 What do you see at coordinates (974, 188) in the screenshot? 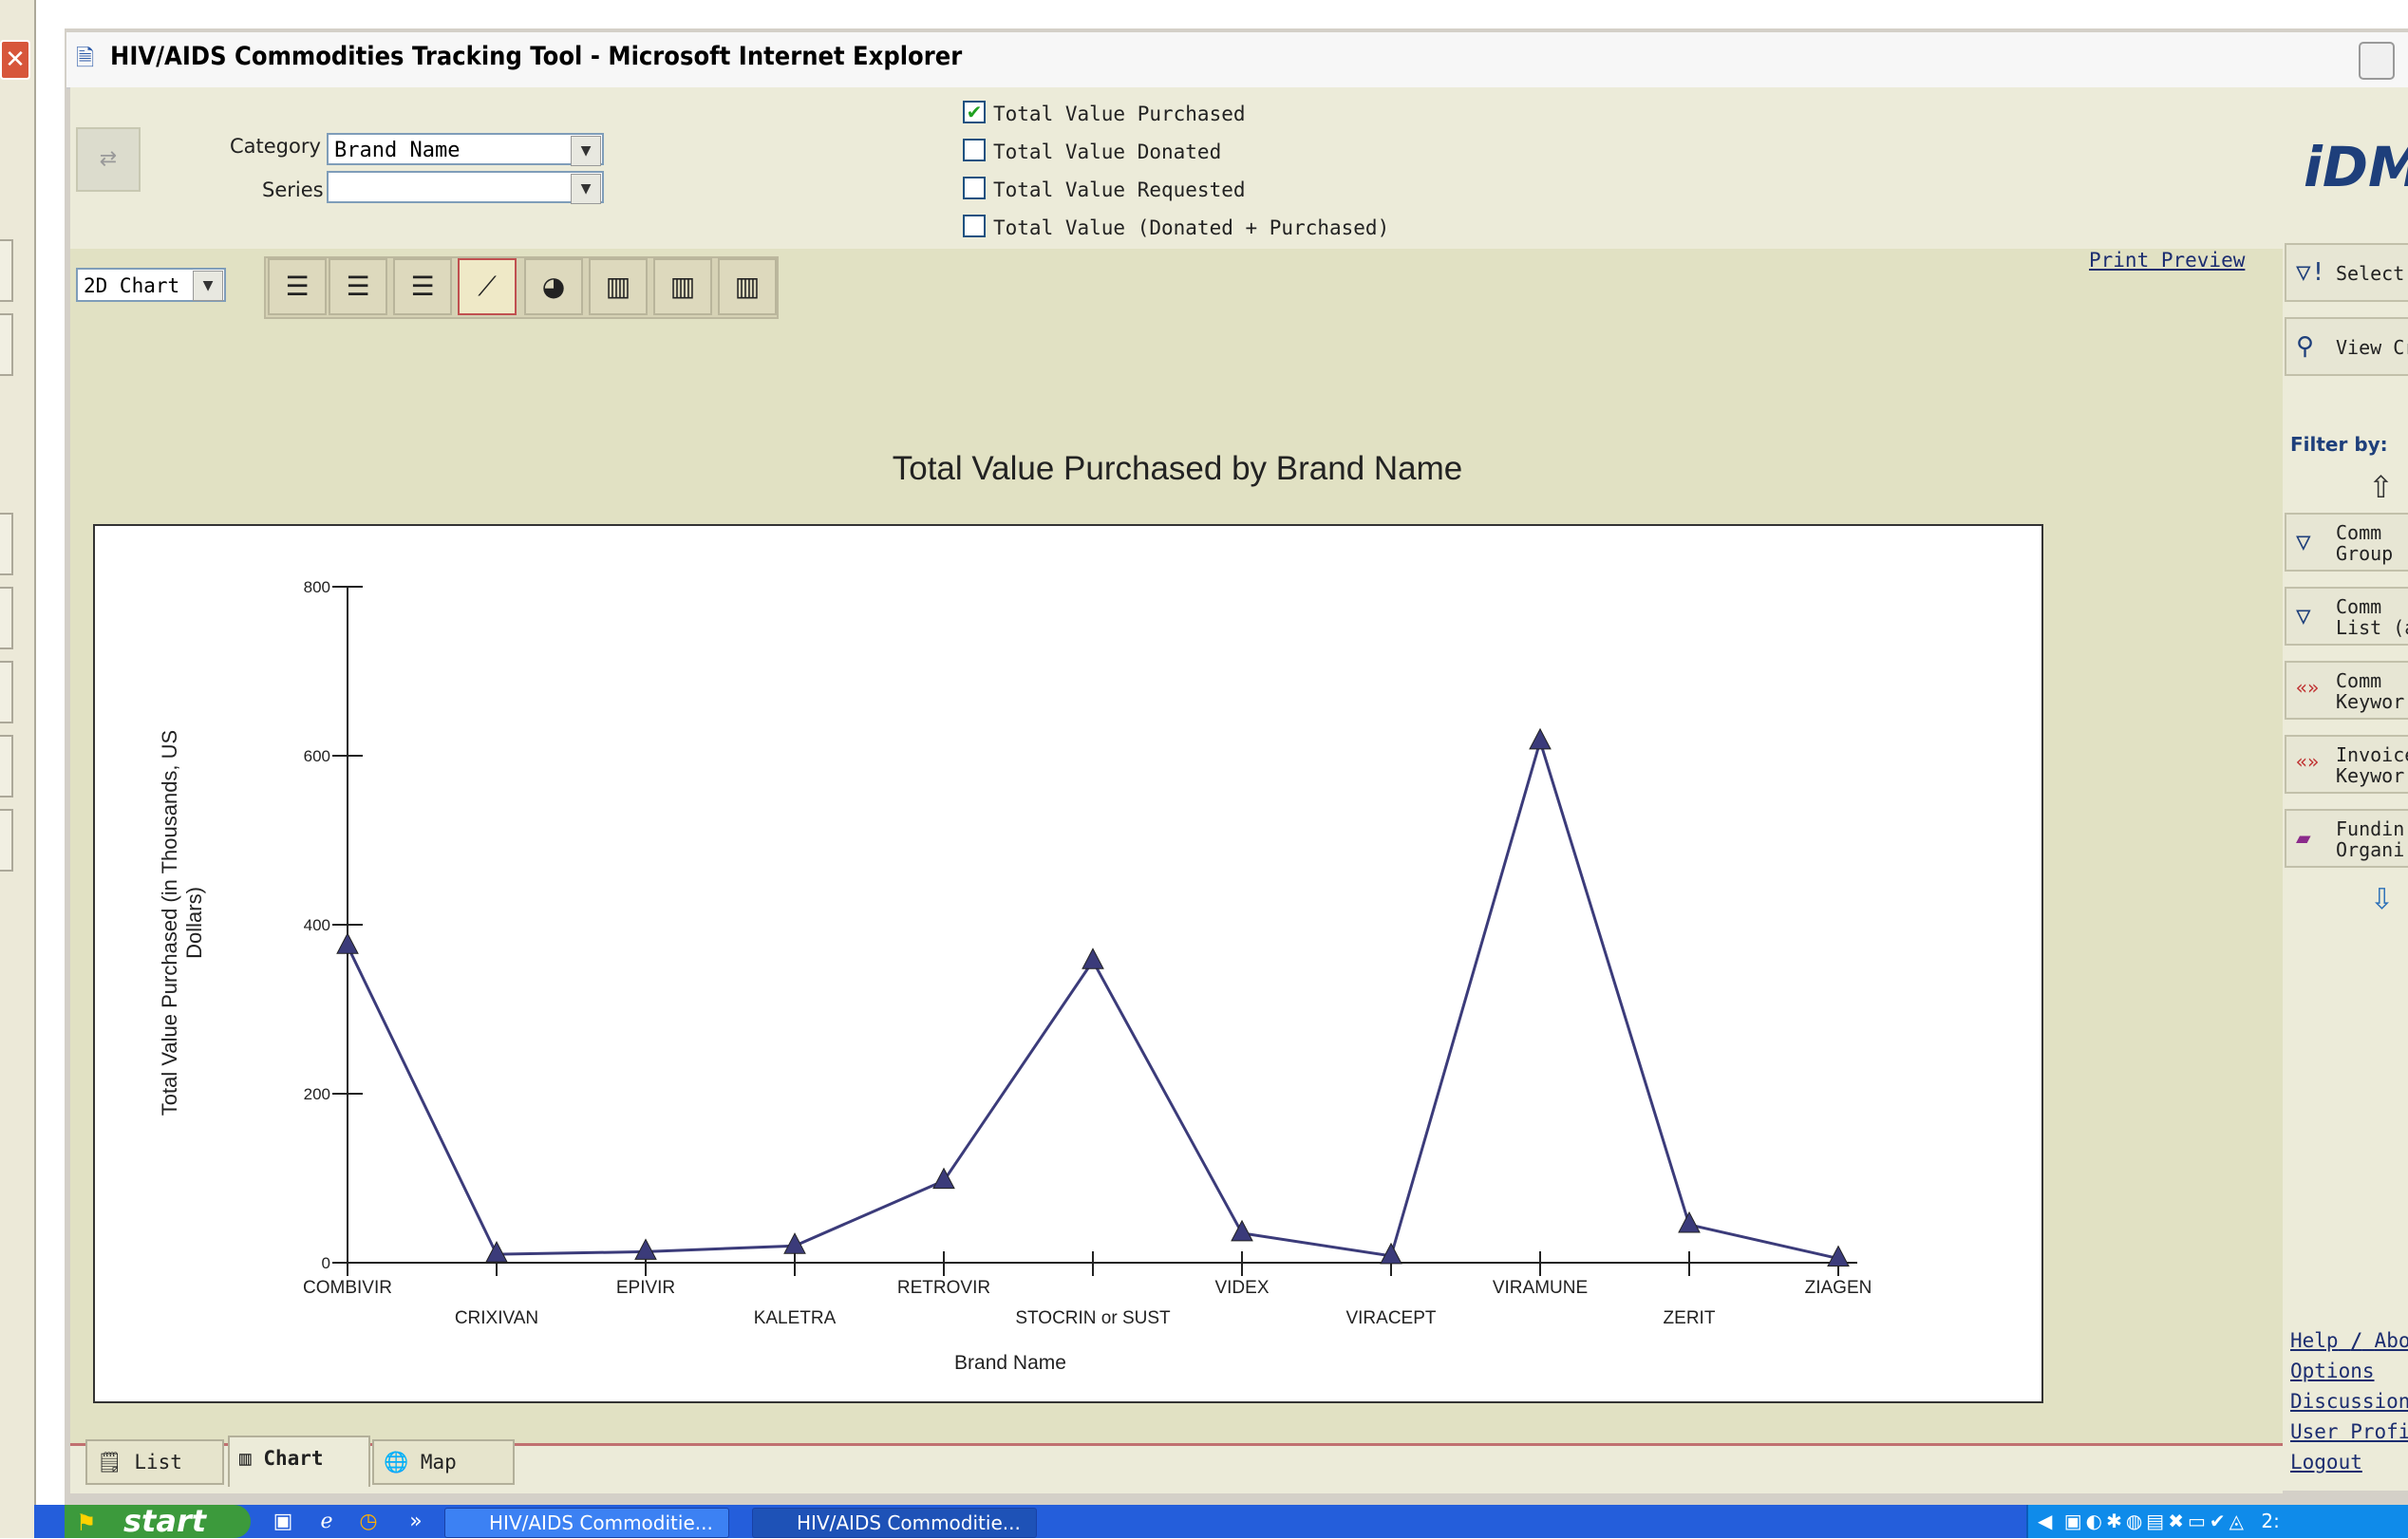
I see `measure-checkbox-requested` at bounding box center [974, 188].